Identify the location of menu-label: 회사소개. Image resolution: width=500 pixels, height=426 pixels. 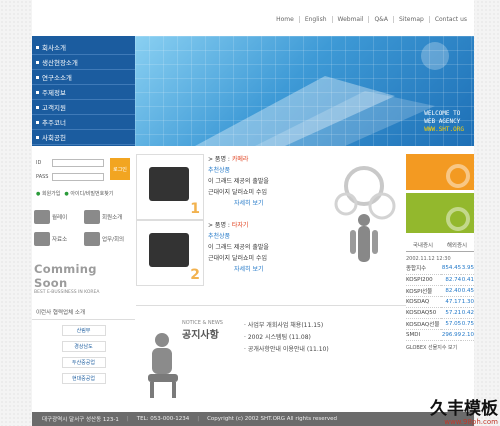
(54, 48).